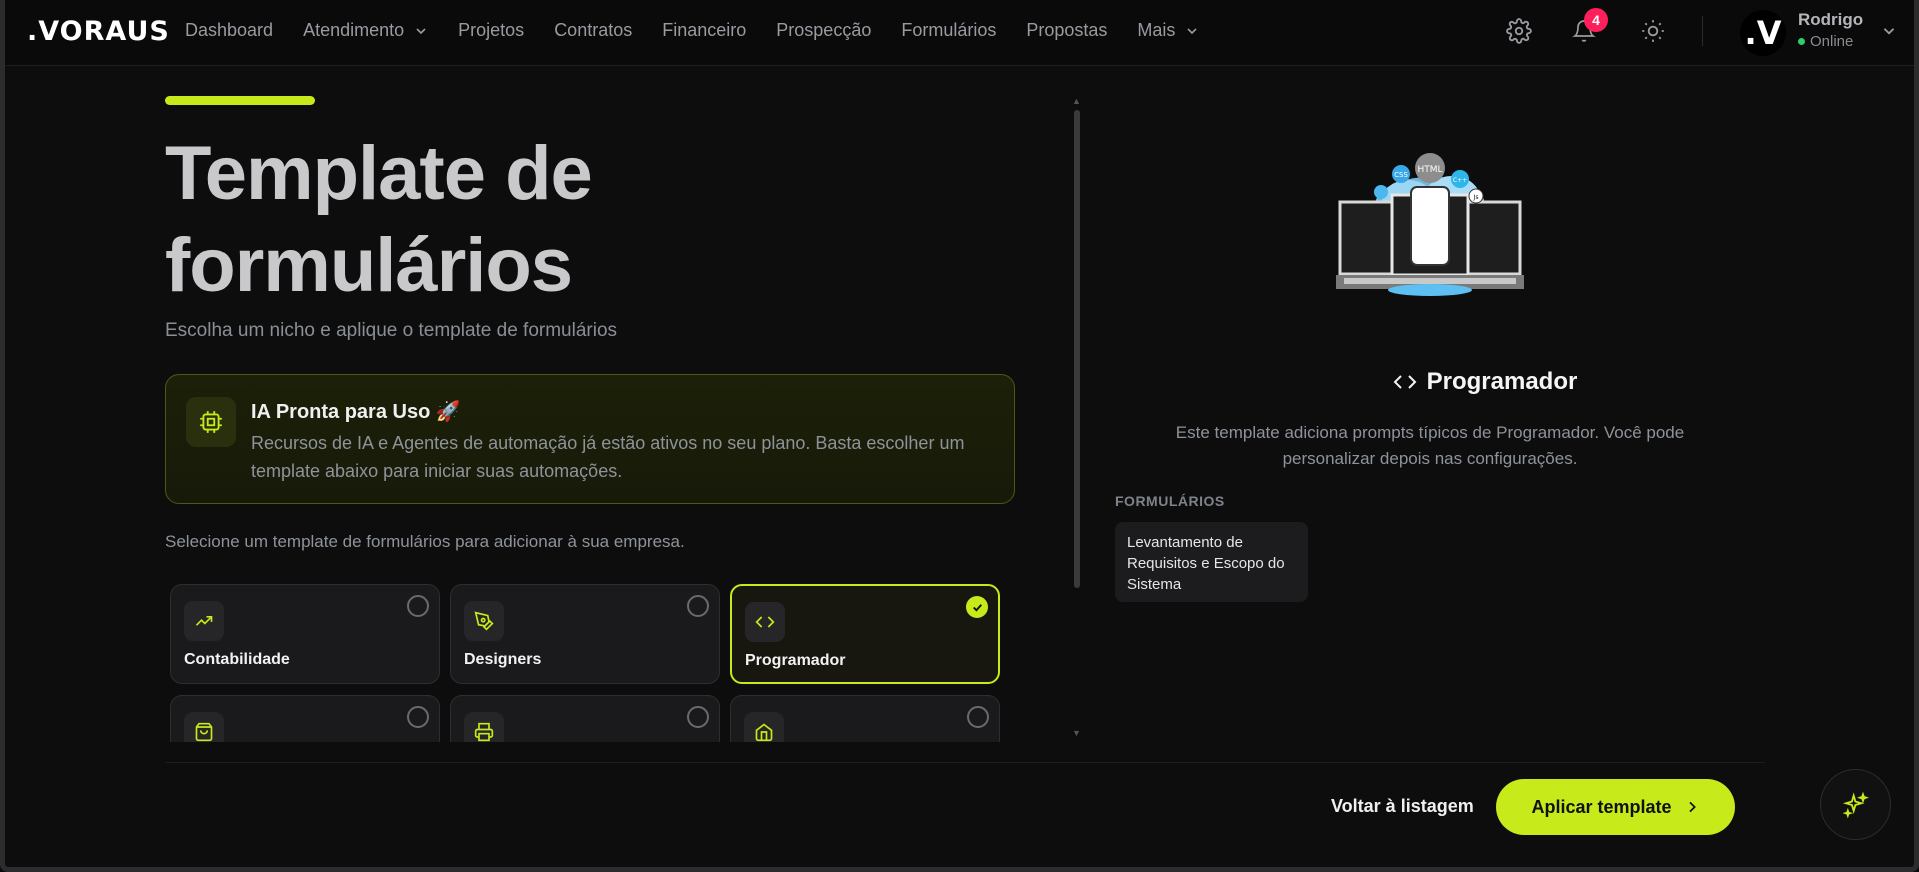 The height and width of the screenshot is (872, 1919). I want to click on nav-label: Contratos, so click(593, 30).